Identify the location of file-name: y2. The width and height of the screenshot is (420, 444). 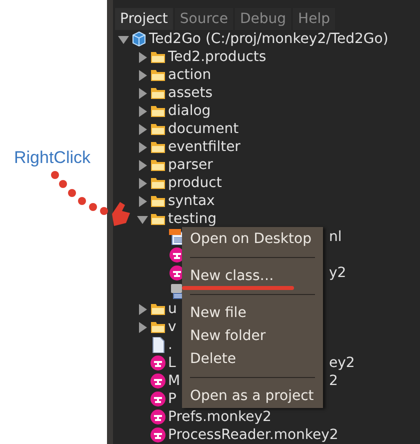
(337, 273).